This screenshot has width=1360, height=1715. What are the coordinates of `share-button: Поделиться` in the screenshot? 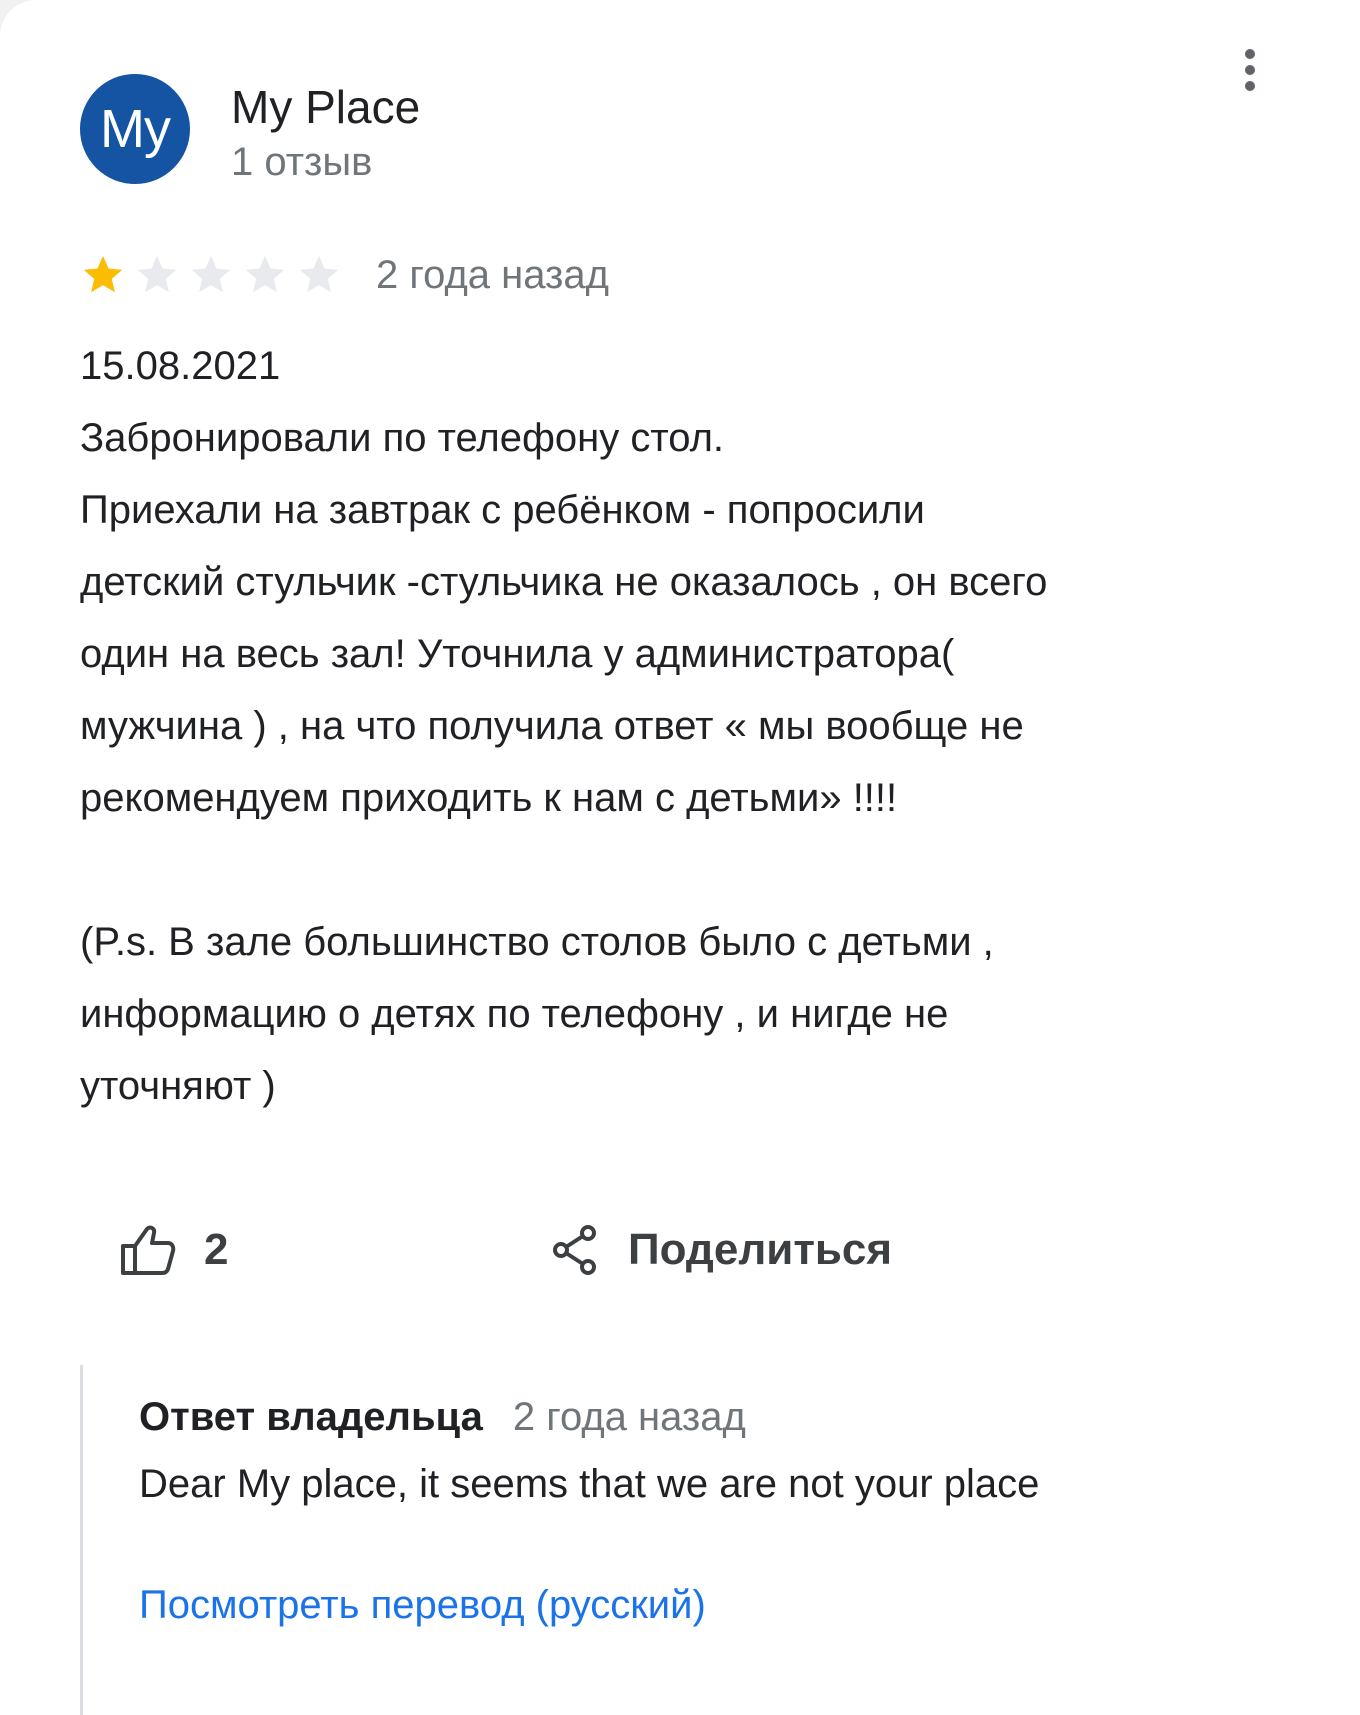 It's located at (722, 1250).